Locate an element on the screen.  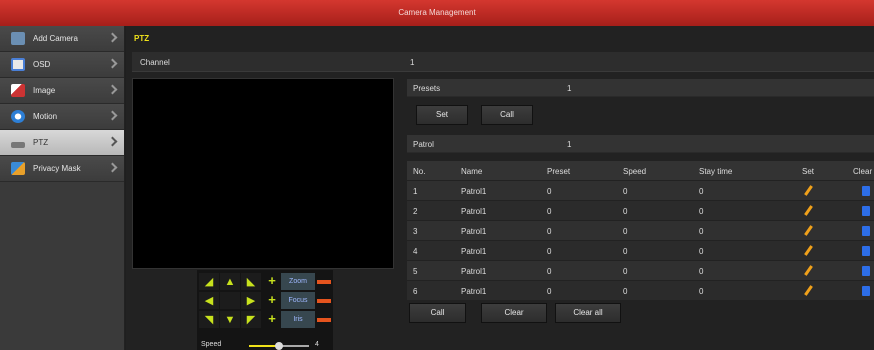
ptz-control-pad: ◢ ▲ ◣ ◀ ▶ ◥ ▼ ◤ + Zoom + Focus + Iris is located at coordinates (265, 310).